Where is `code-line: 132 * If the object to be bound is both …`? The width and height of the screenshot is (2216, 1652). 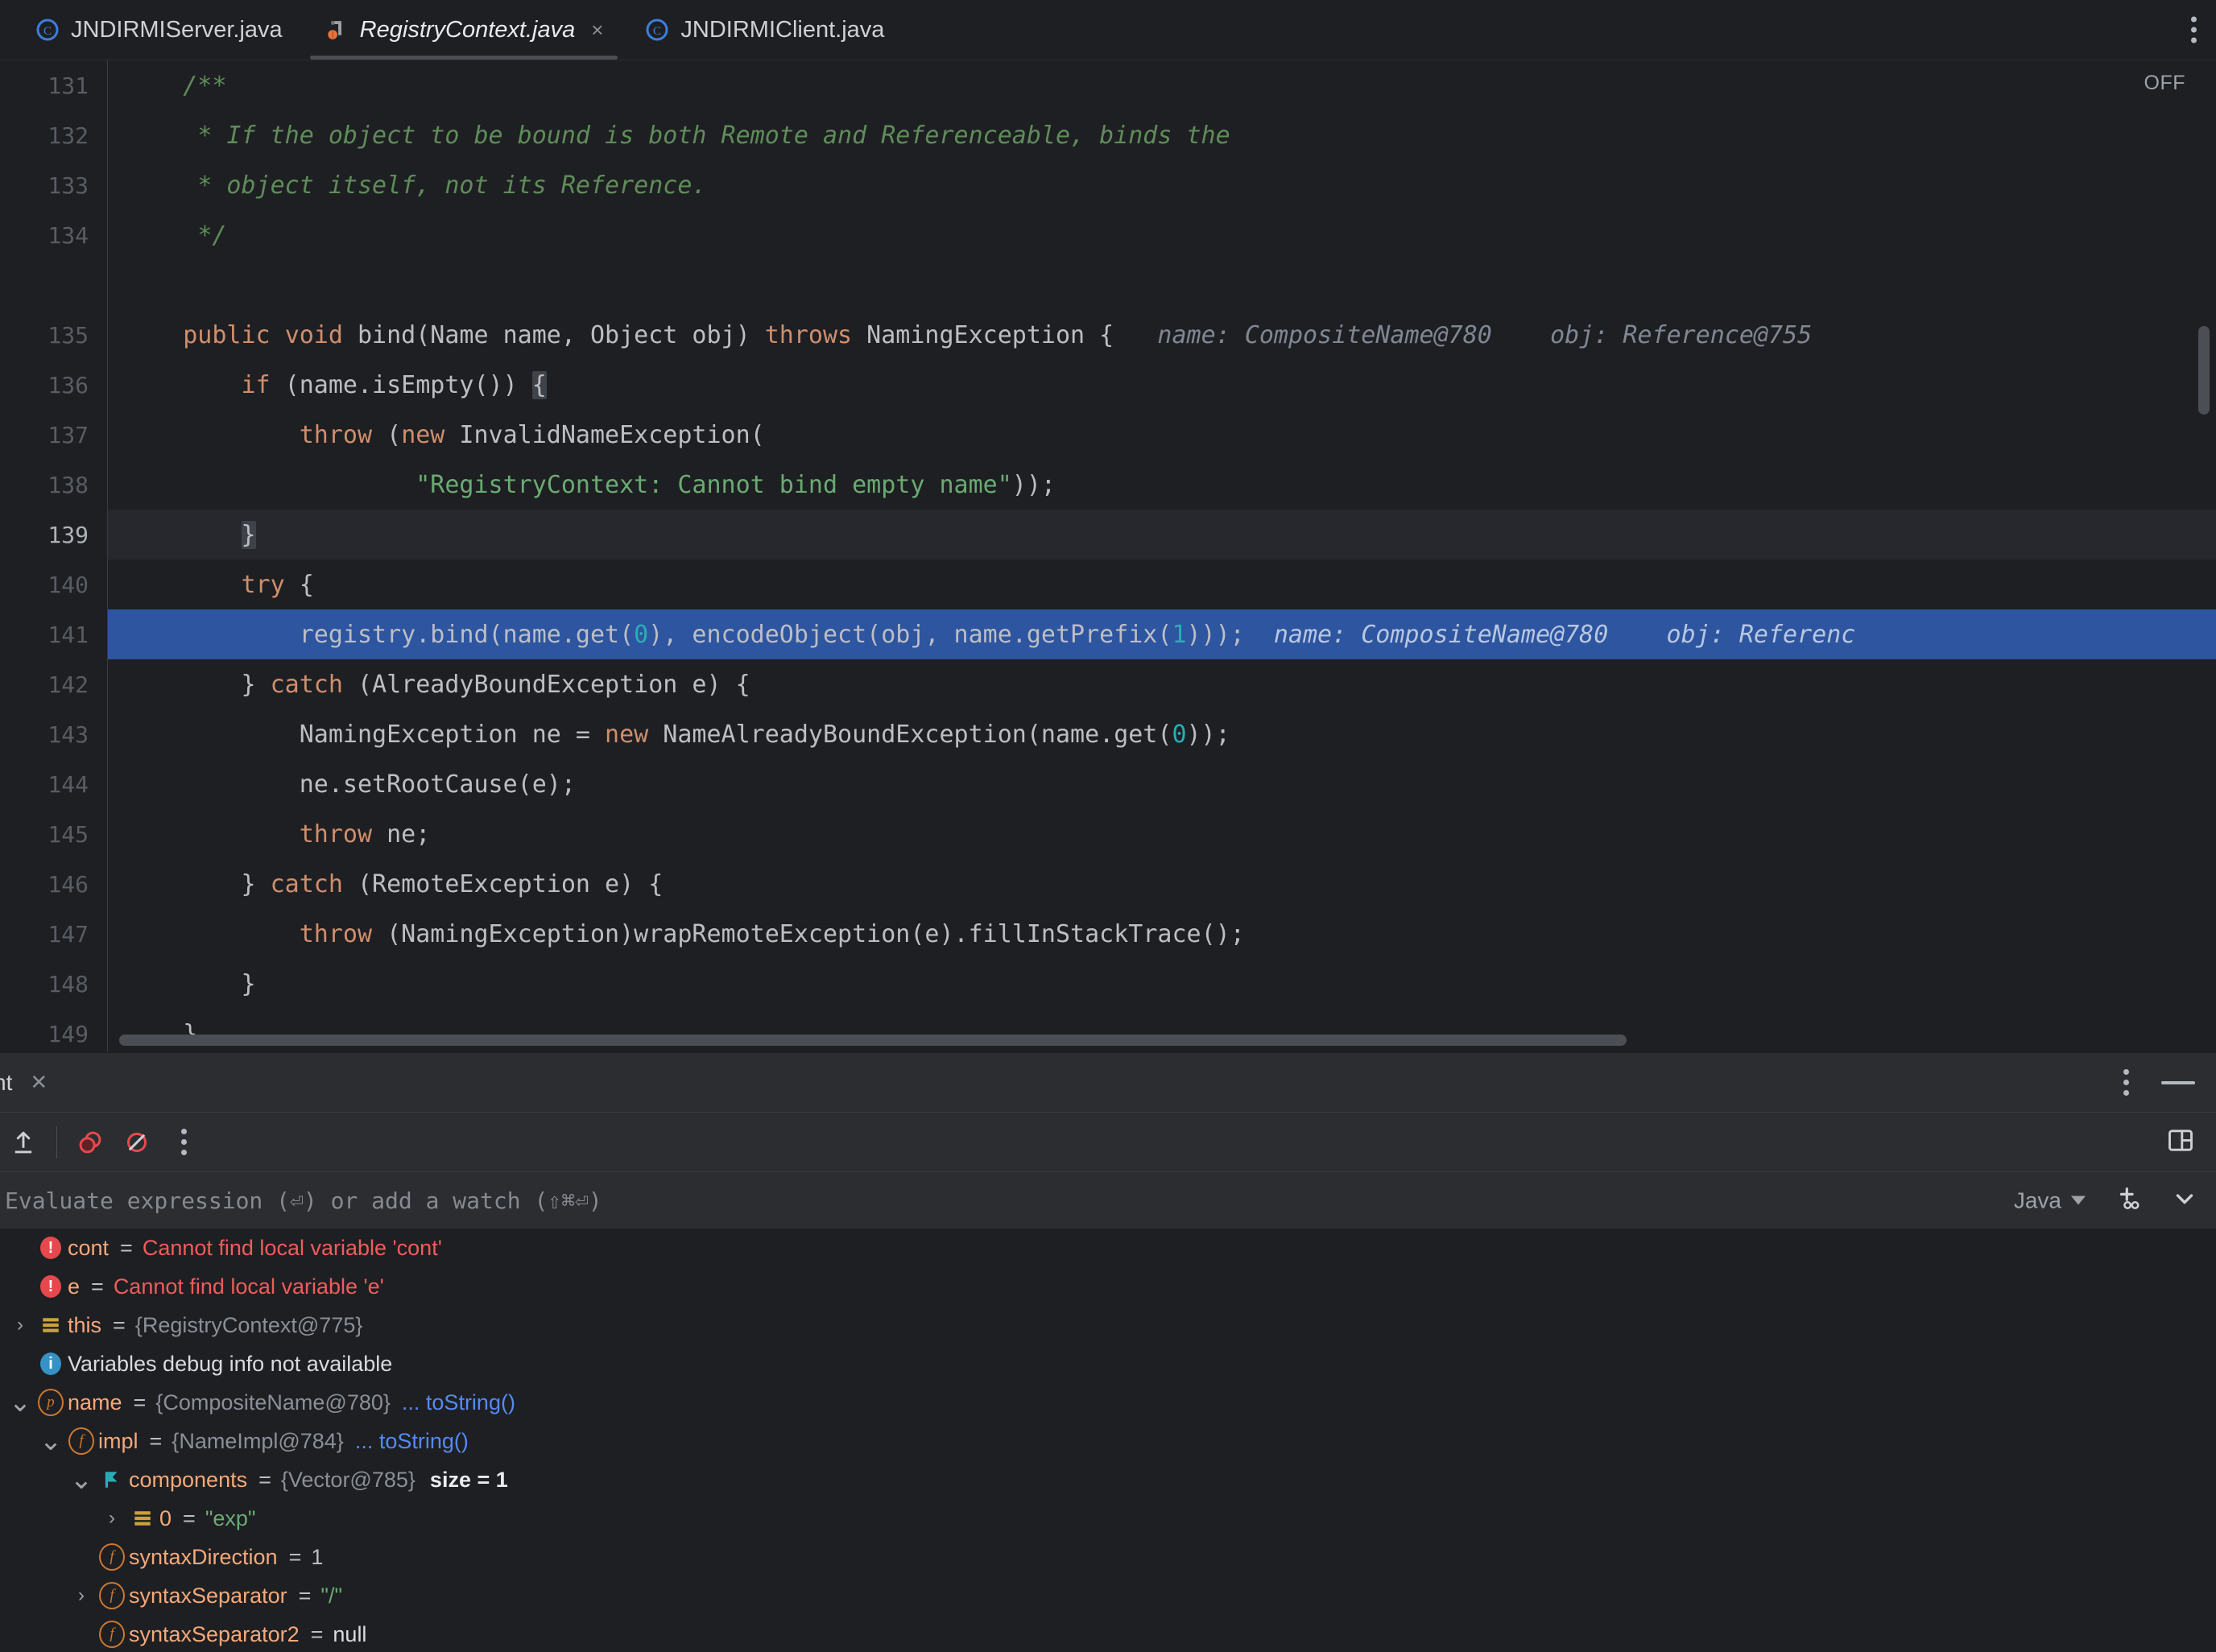
code-line: 132 * If the object to be bound is both … is located at coordinates (1108, 135).